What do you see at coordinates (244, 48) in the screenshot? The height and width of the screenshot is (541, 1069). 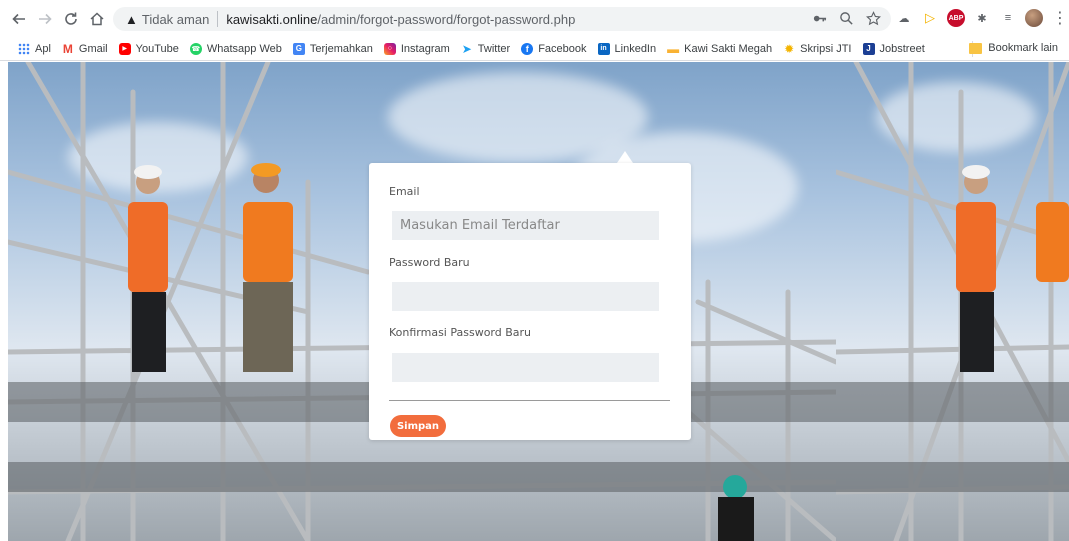 I see `bookmark-label: Whatsapp Web` at bounding box center [244, 48].